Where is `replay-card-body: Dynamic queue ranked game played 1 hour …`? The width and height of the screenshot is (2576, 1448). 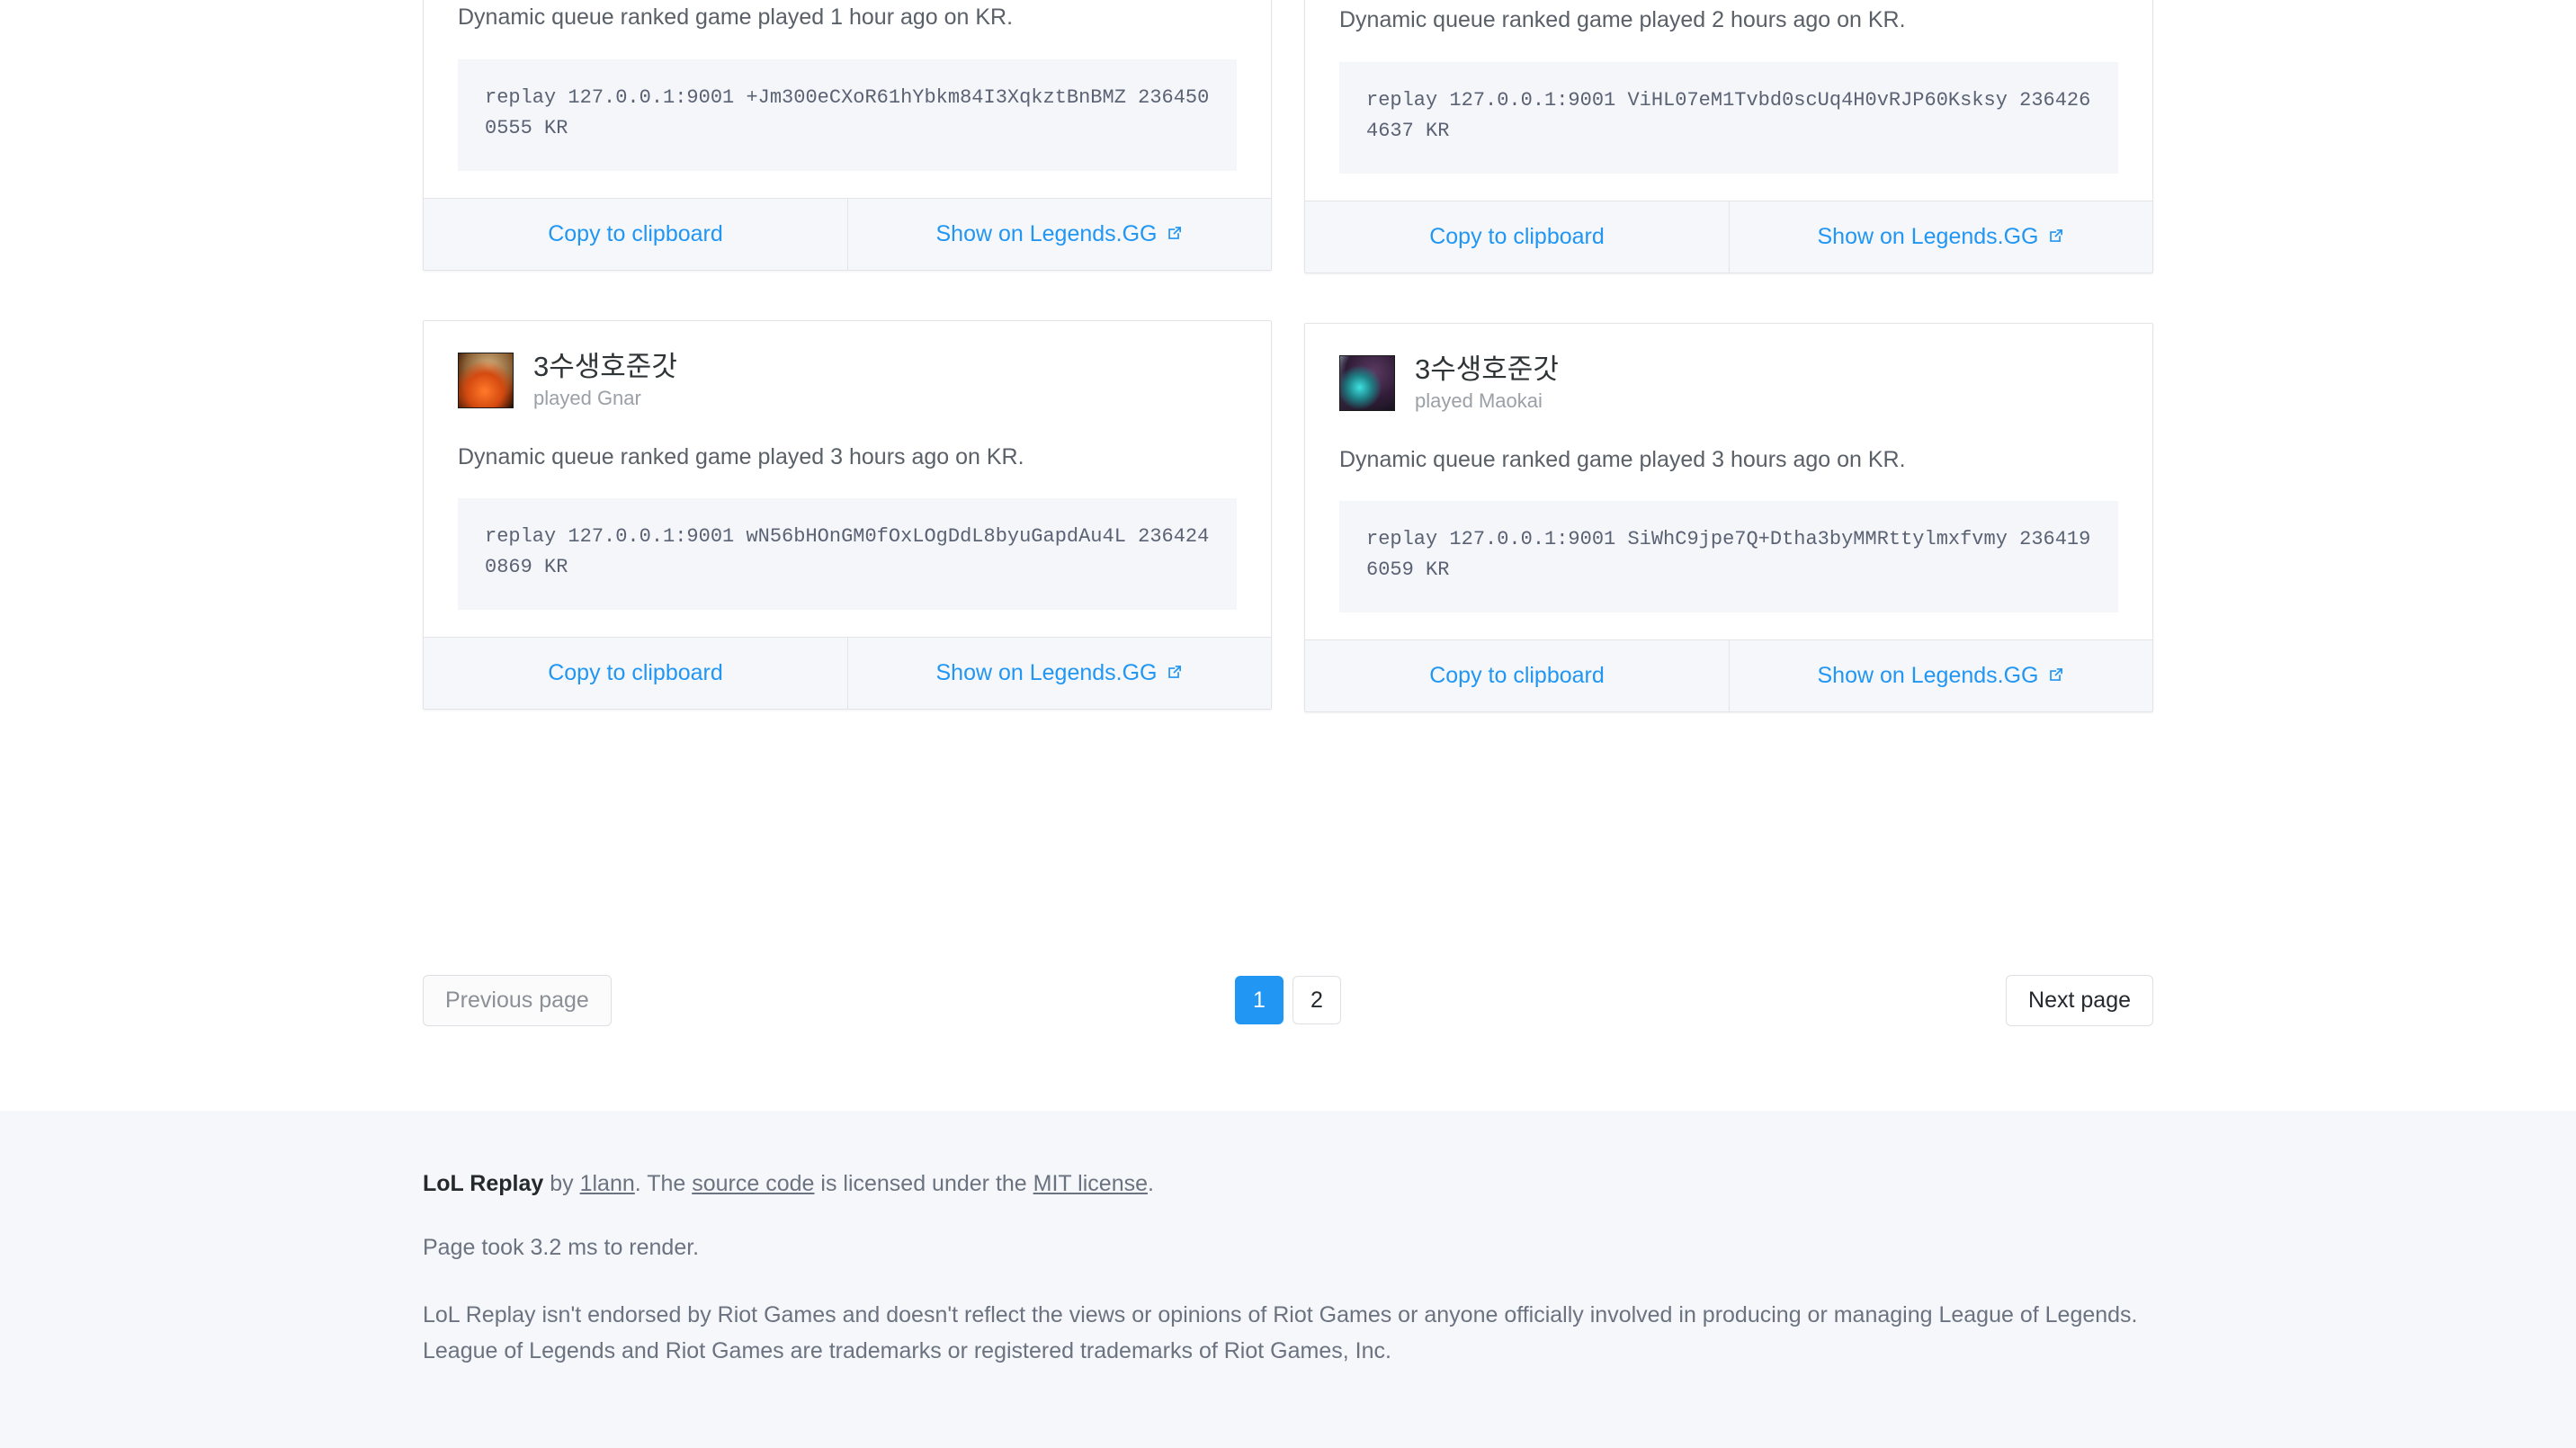
replay-card-body: Dynamic queue ranked game played 1 hour … is located at coordinates (847, 99).